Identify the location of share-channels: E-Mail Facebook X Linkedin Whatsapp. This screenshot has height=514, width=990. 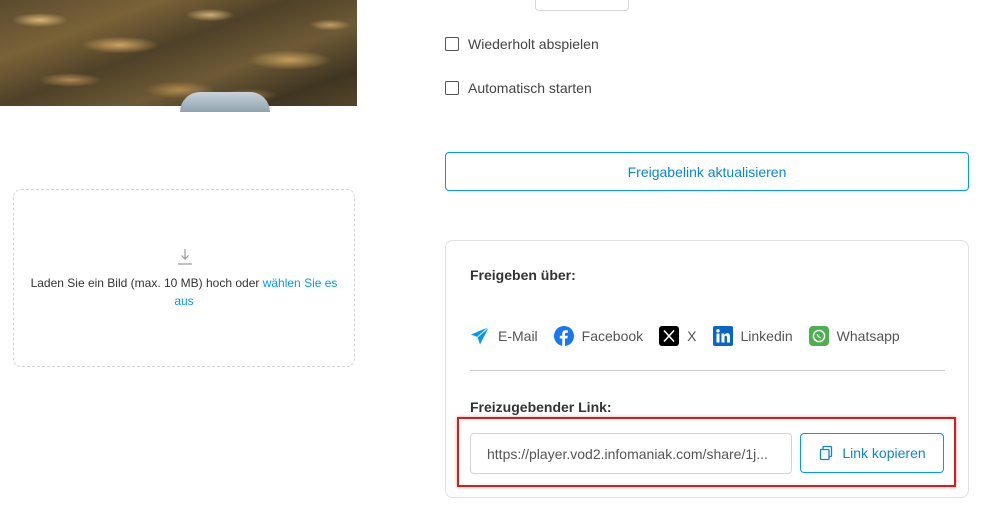
(693, 336).